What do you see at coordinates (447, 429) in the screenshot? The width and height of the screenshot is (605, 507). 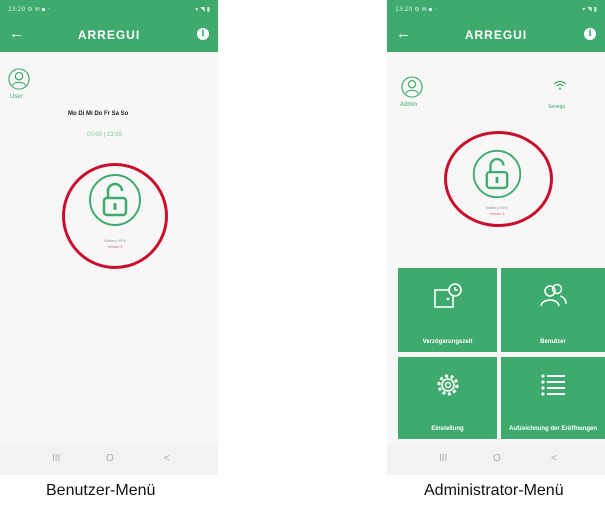 I see `tile-label: Einstellung` at bounding box center [447, 429].